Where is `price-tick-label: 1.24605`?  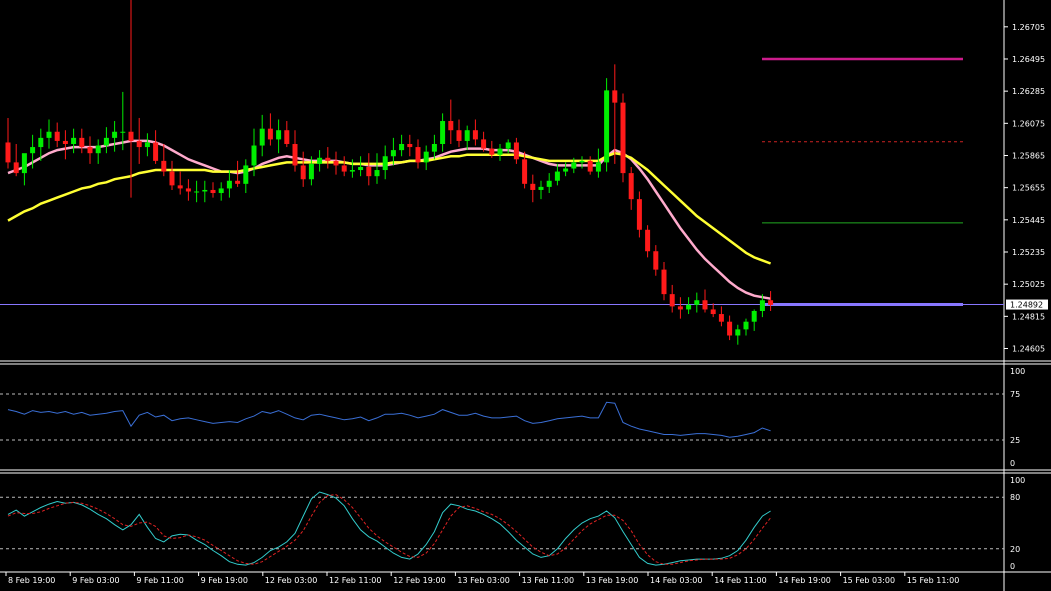
price-tick-label: 1.24605 is located at coordinates (1028, 349).